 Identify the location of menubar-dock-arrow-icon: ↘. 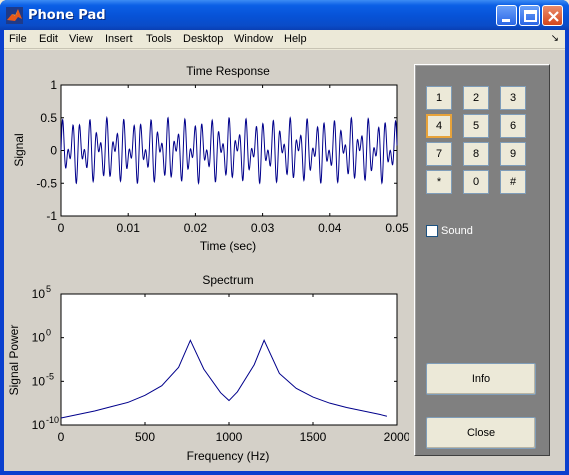
(555, 38).